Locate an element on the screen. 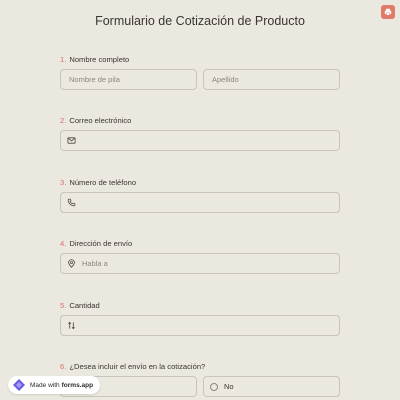  question-full-name-label: 1. Nombre completo is located at coordinates (94, 59).